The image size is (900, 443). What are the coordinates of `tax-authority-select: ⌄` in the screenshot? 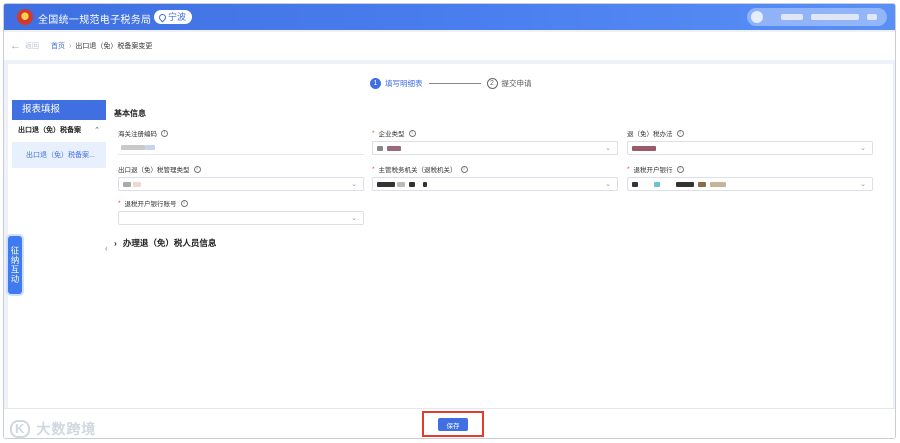 It's located at (495, 184).